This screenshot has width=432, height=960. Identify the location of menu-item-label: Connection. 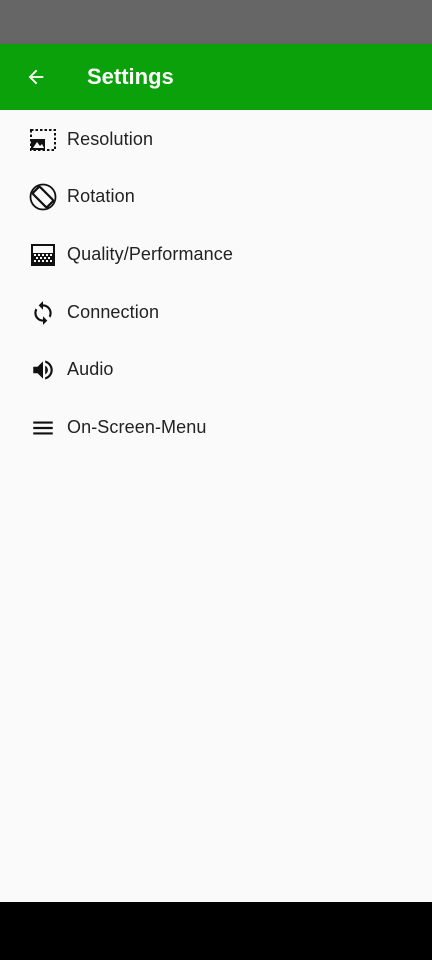
(113, 312).